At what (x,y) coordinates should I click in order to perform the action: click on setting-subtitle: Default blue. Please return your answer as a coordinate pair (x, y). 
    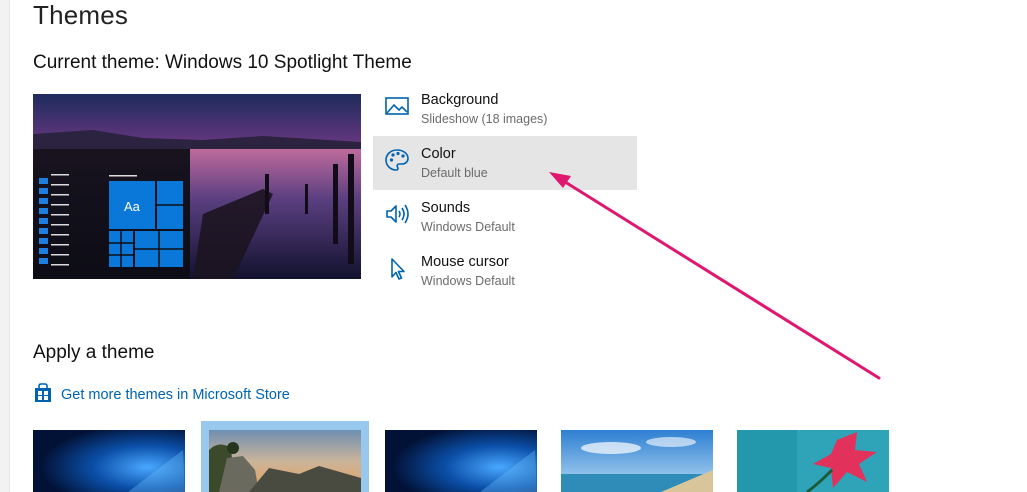
    Looking at the image, I should click on (454, 173).